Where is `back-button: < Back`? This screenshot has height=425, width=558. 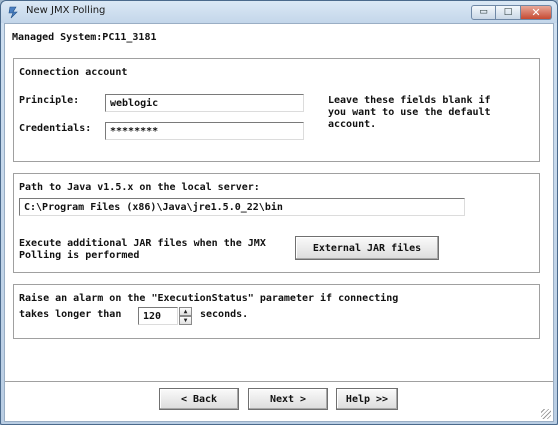
back-button: < Back is located at coordinates (199, 399).